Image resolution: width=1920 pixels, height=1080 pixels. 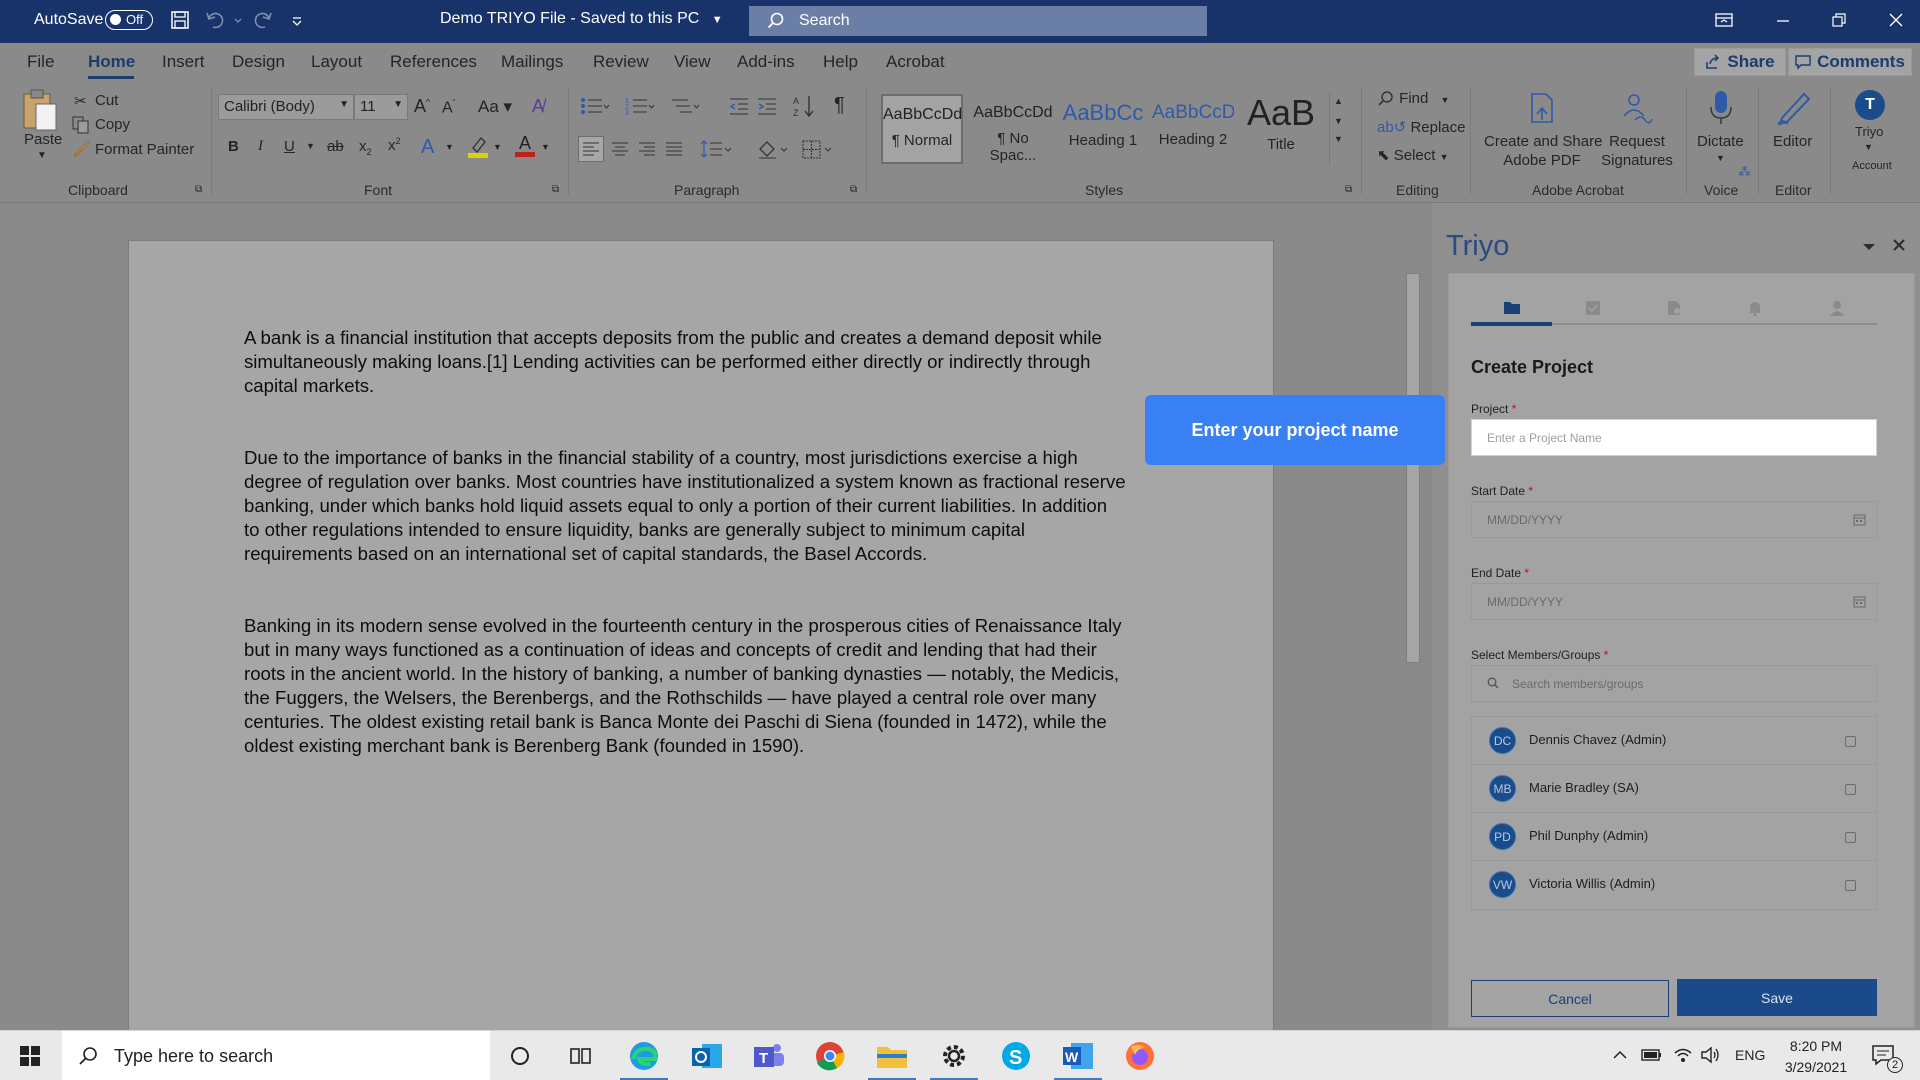 What do you see at coordinates (262, 20) in the screenshot?
I see `redo-icon` at bounding box center [262, 20].